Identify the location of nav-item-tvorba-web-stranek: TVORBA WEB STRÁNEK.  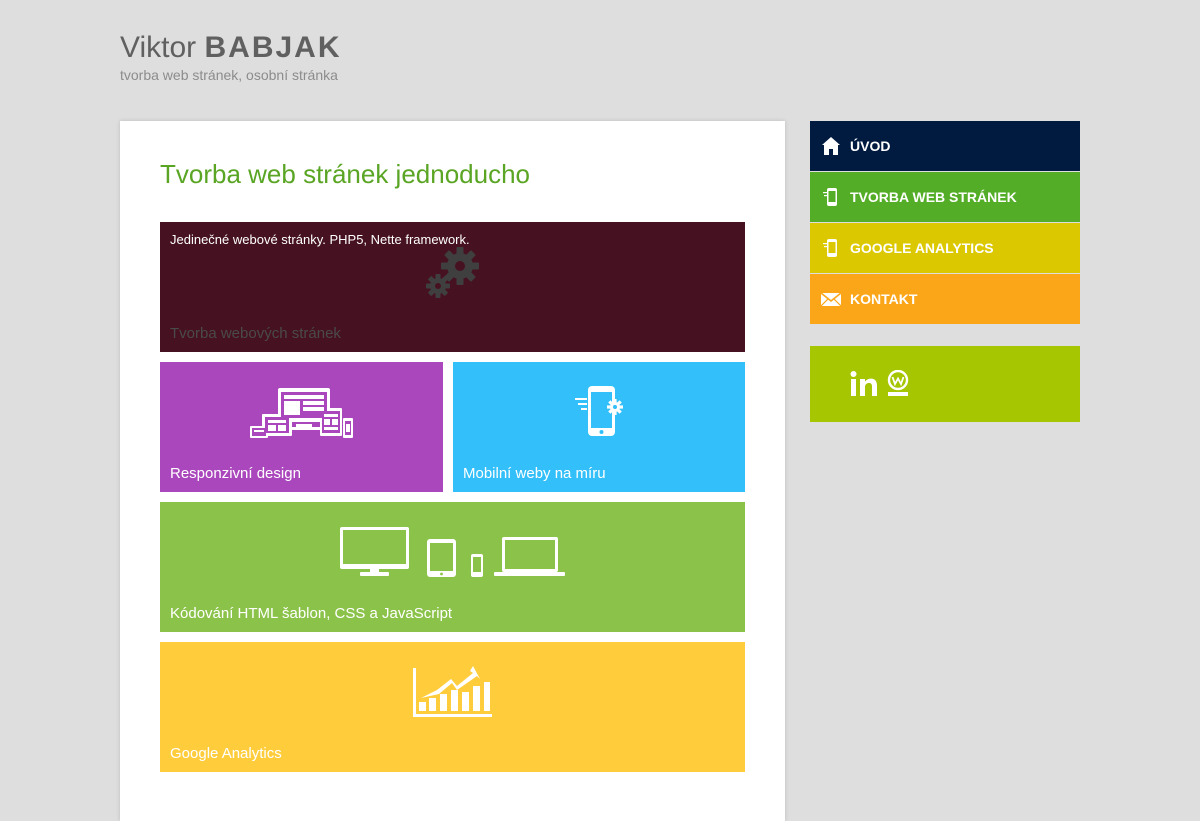
(945, 197).